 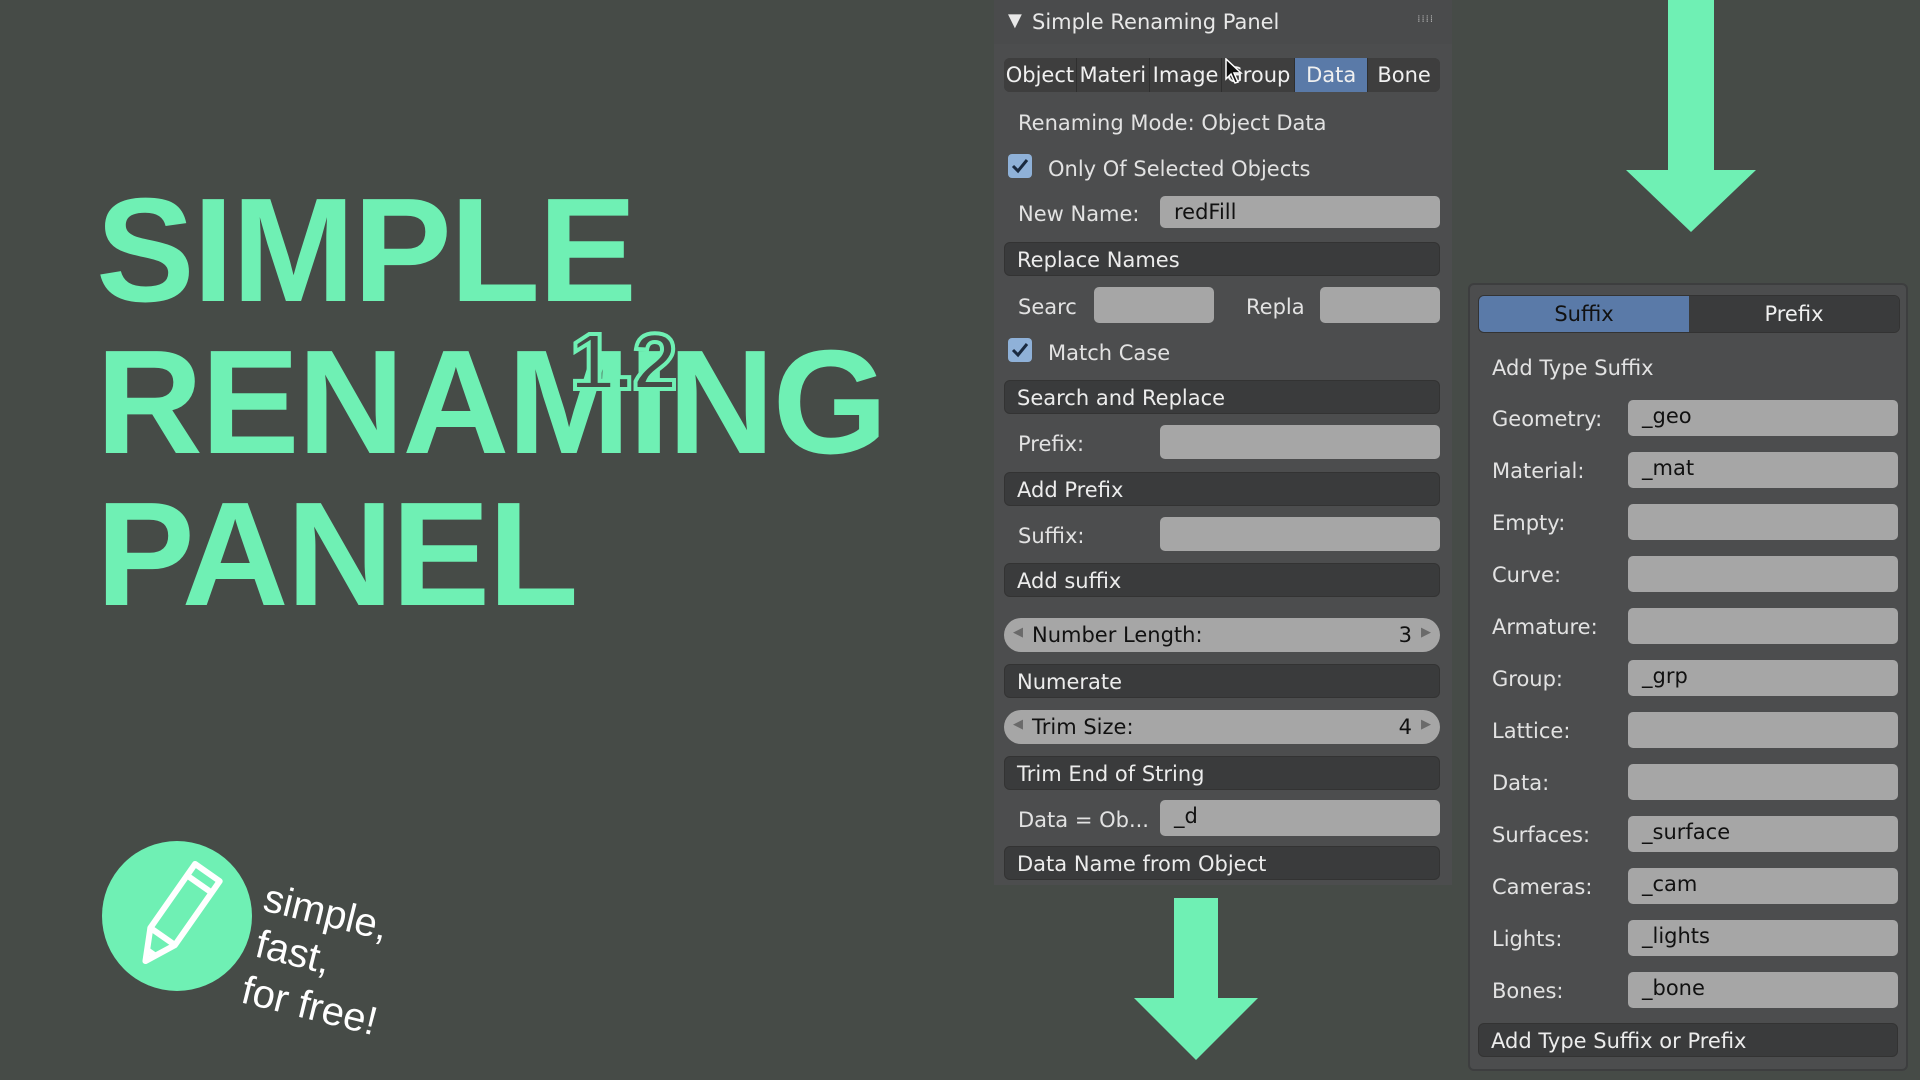 What do you see at coordinates (1541, 835) in the screenshot?
I see `surfaces-label: Surfaces:` at bounding box center [1541, 835].